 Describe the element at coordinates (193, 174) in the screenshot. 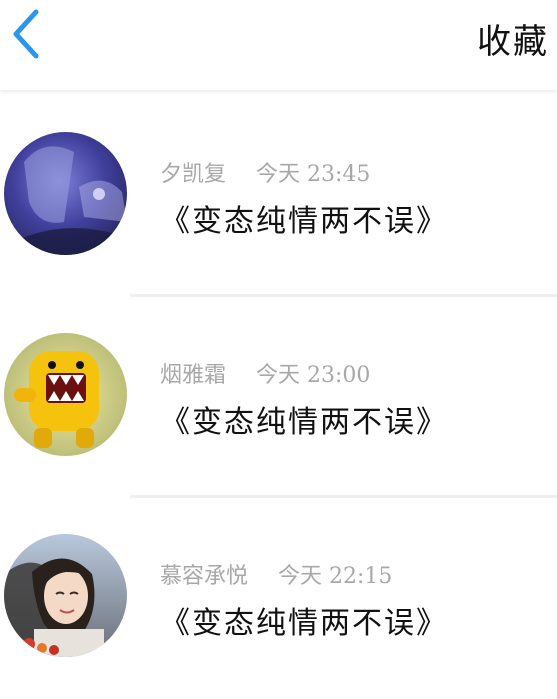

I see `username: 夕凯复` at that location.